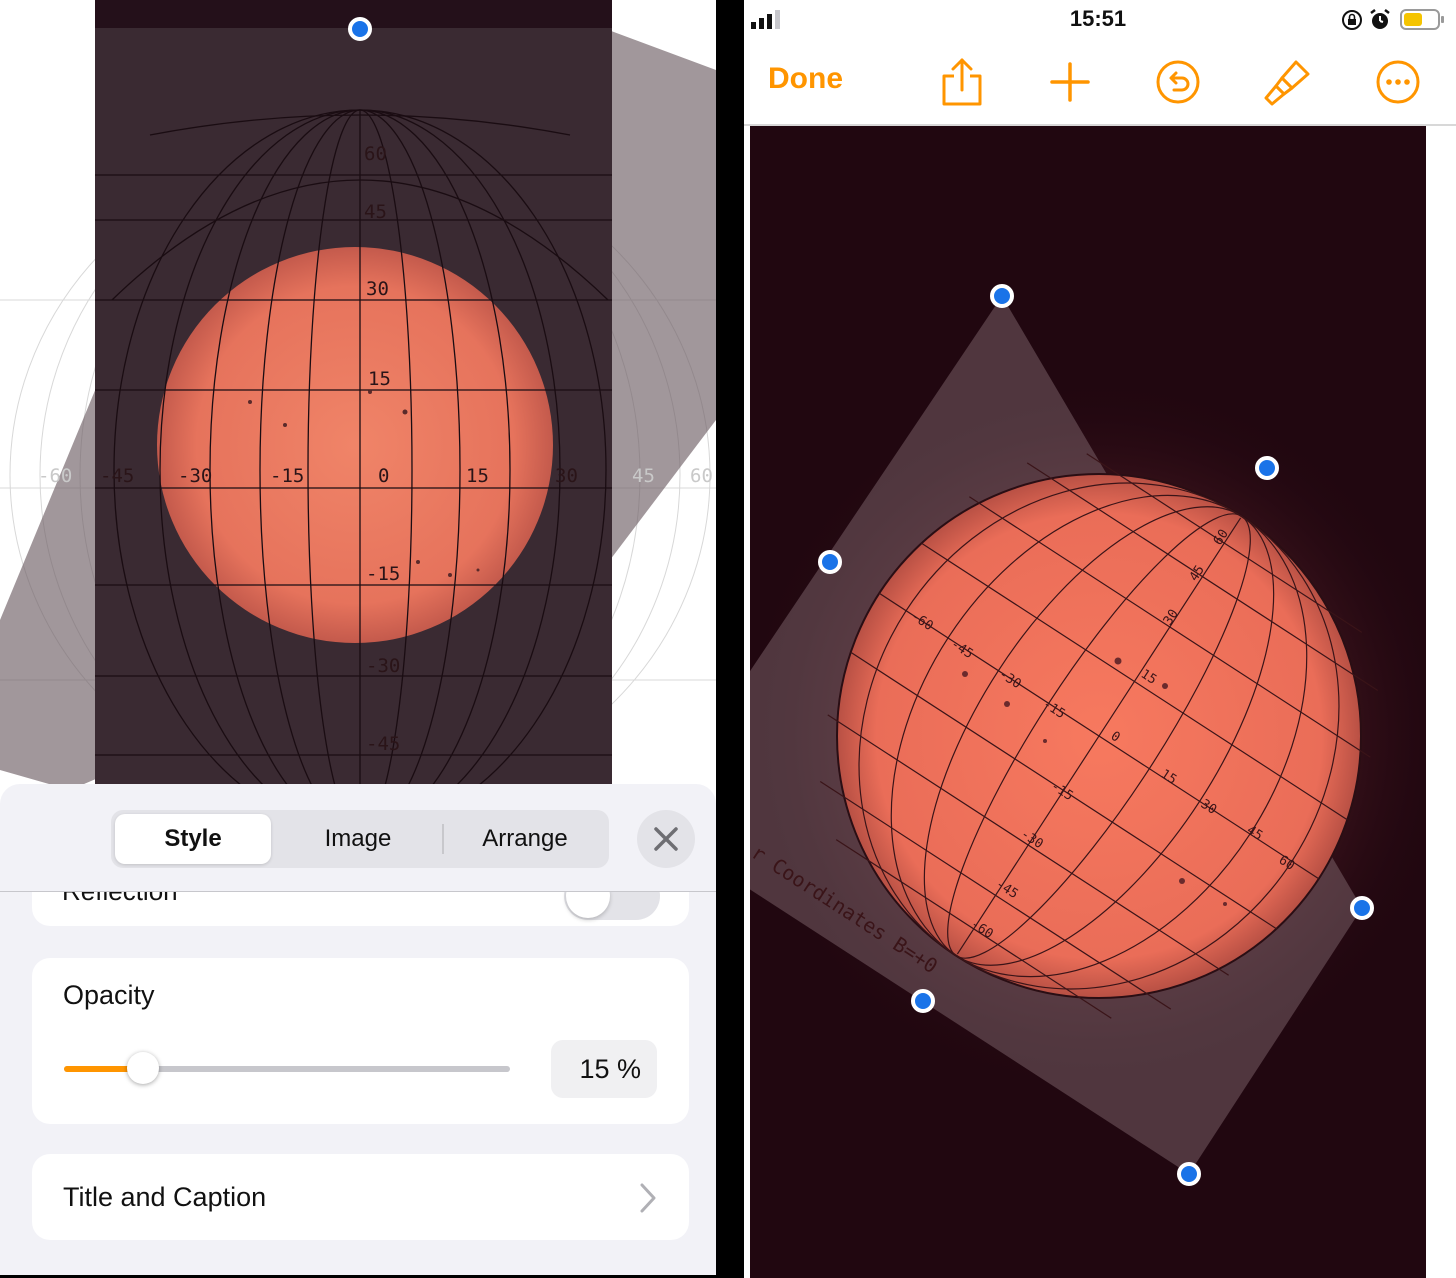 The width and height of the screenshot is (1456, 1278). I want to click on toolbar: Done, so click(1098, 83).